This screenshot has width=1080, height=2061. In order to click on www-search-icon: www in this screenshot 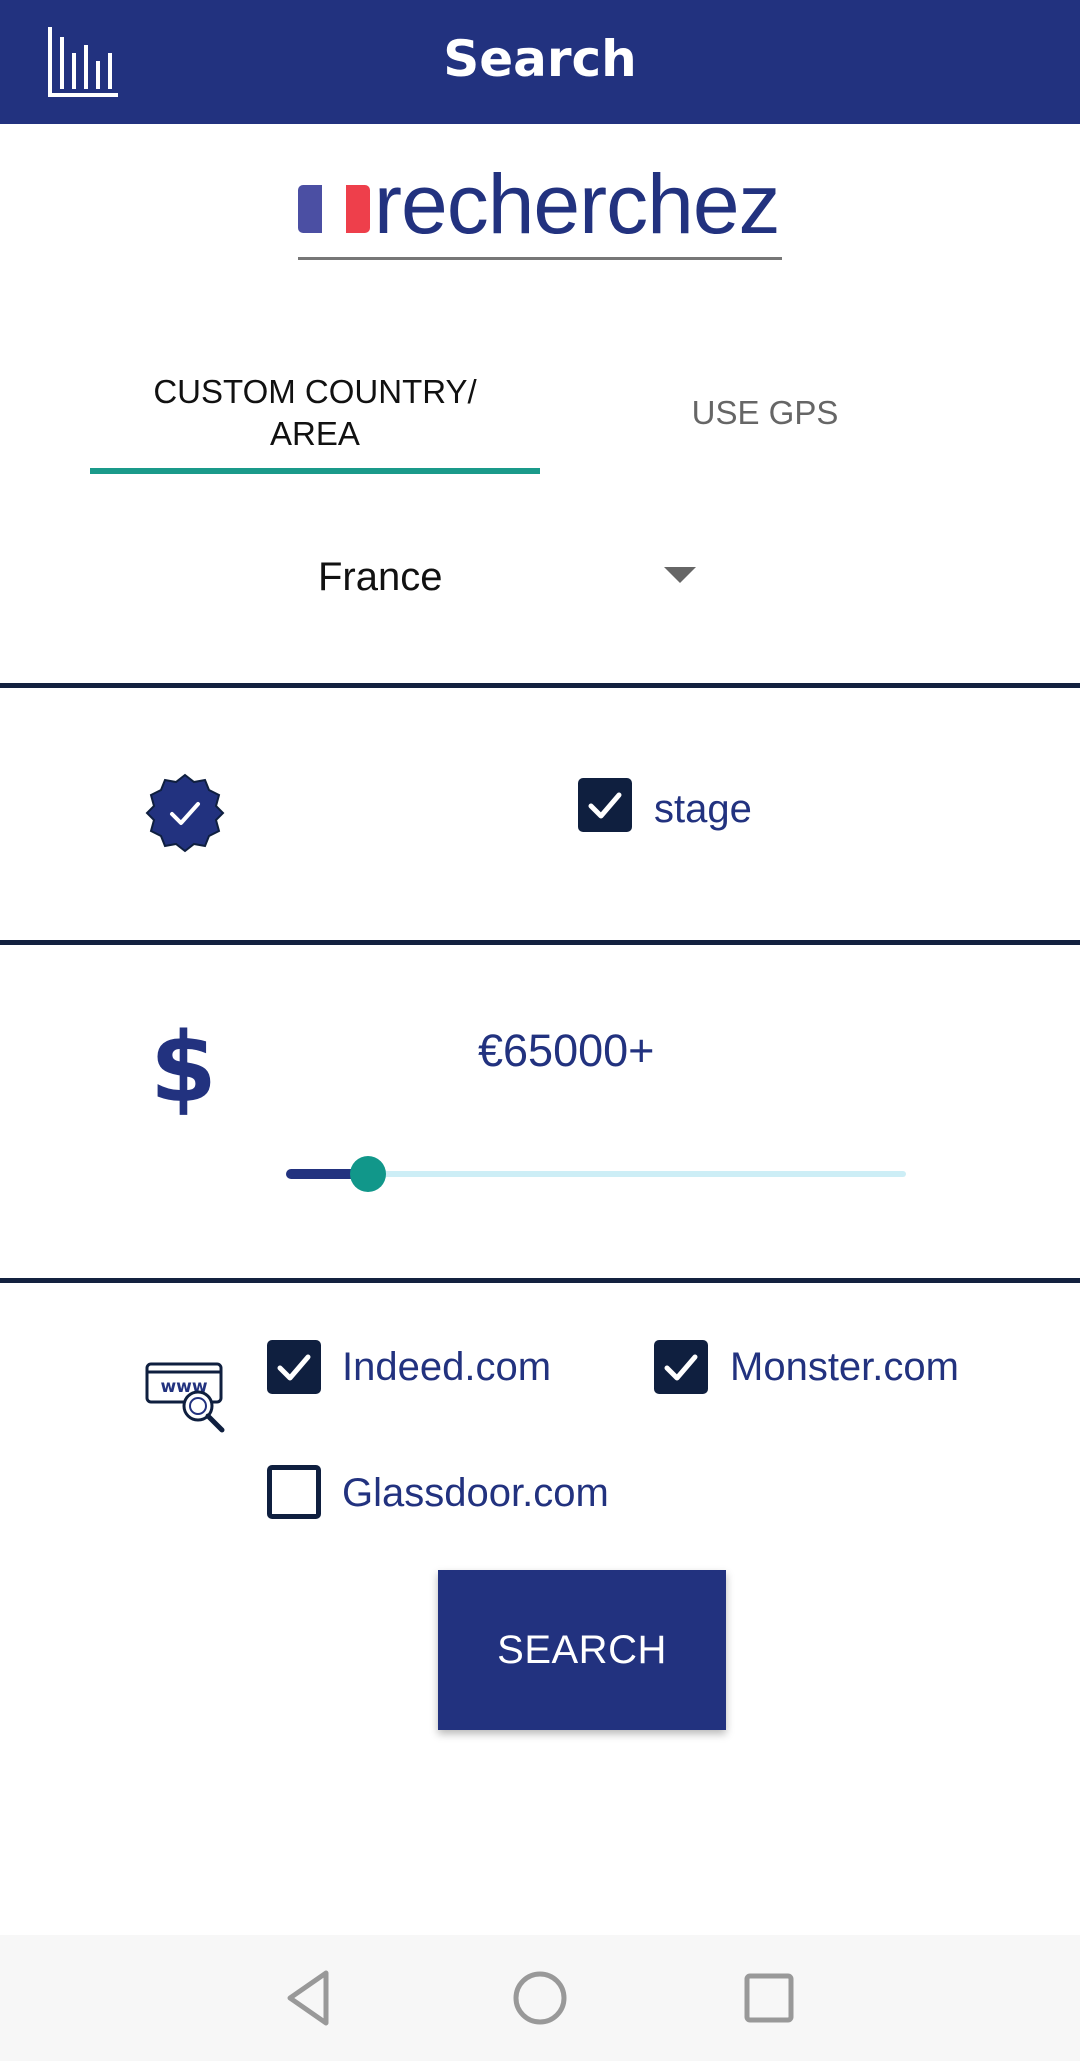, I will do `click(185, 1397)`.